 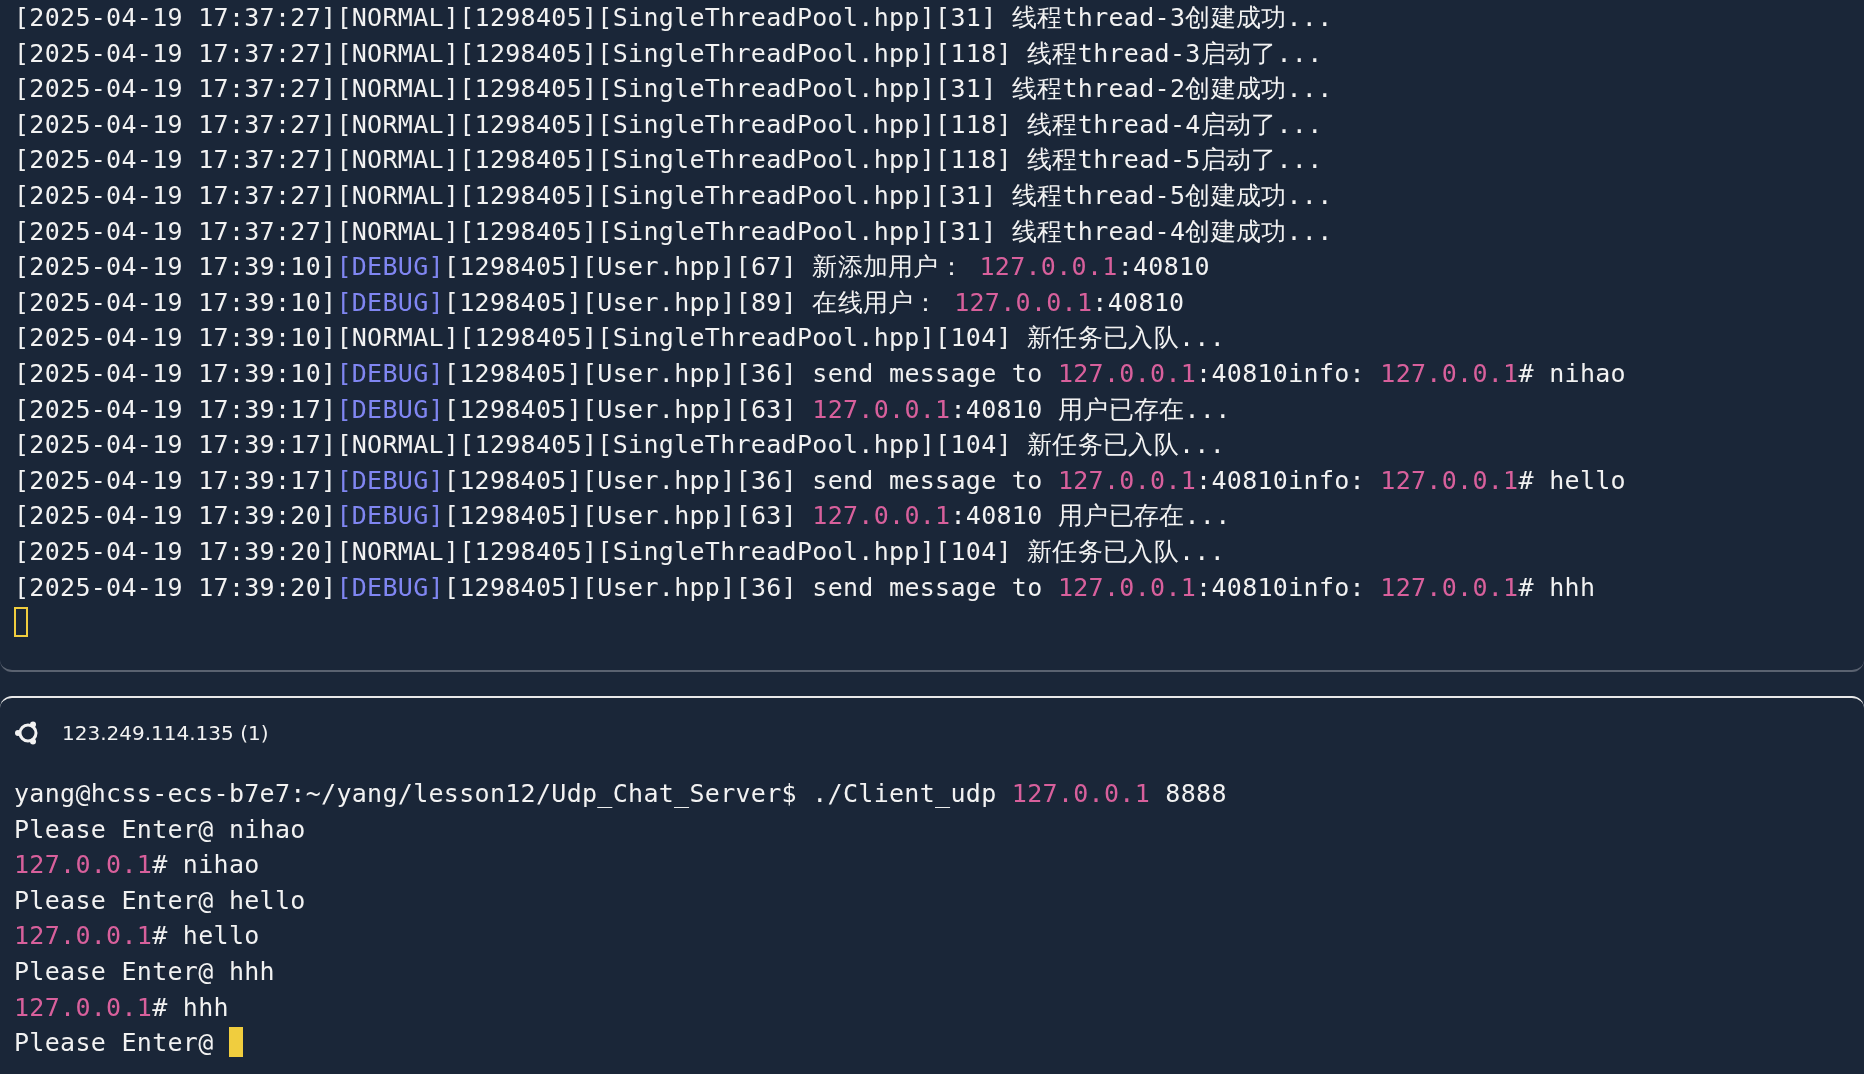 I want to click on log-line: [2025-04-19 17:39:17][DEBUG][1298405][User.hpp][36] send message to 127.0.0.1:40810info: 127.0.0.1# hello, so click(x=820, y=480).